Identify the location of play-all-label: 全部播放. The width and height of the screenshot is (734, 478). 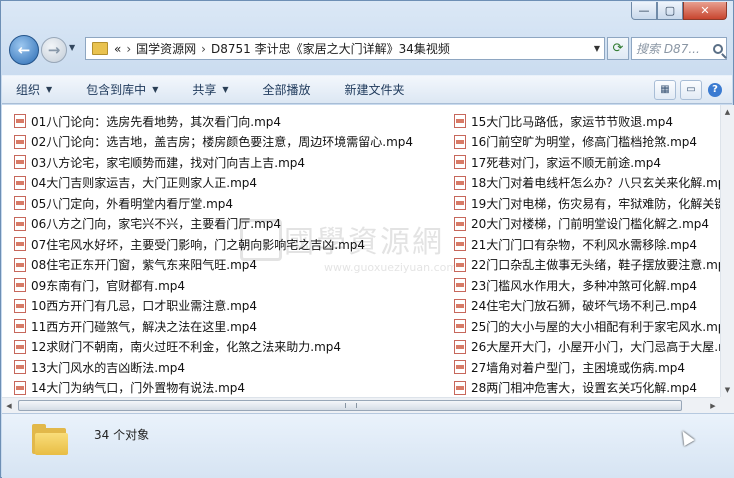
(286, 90).